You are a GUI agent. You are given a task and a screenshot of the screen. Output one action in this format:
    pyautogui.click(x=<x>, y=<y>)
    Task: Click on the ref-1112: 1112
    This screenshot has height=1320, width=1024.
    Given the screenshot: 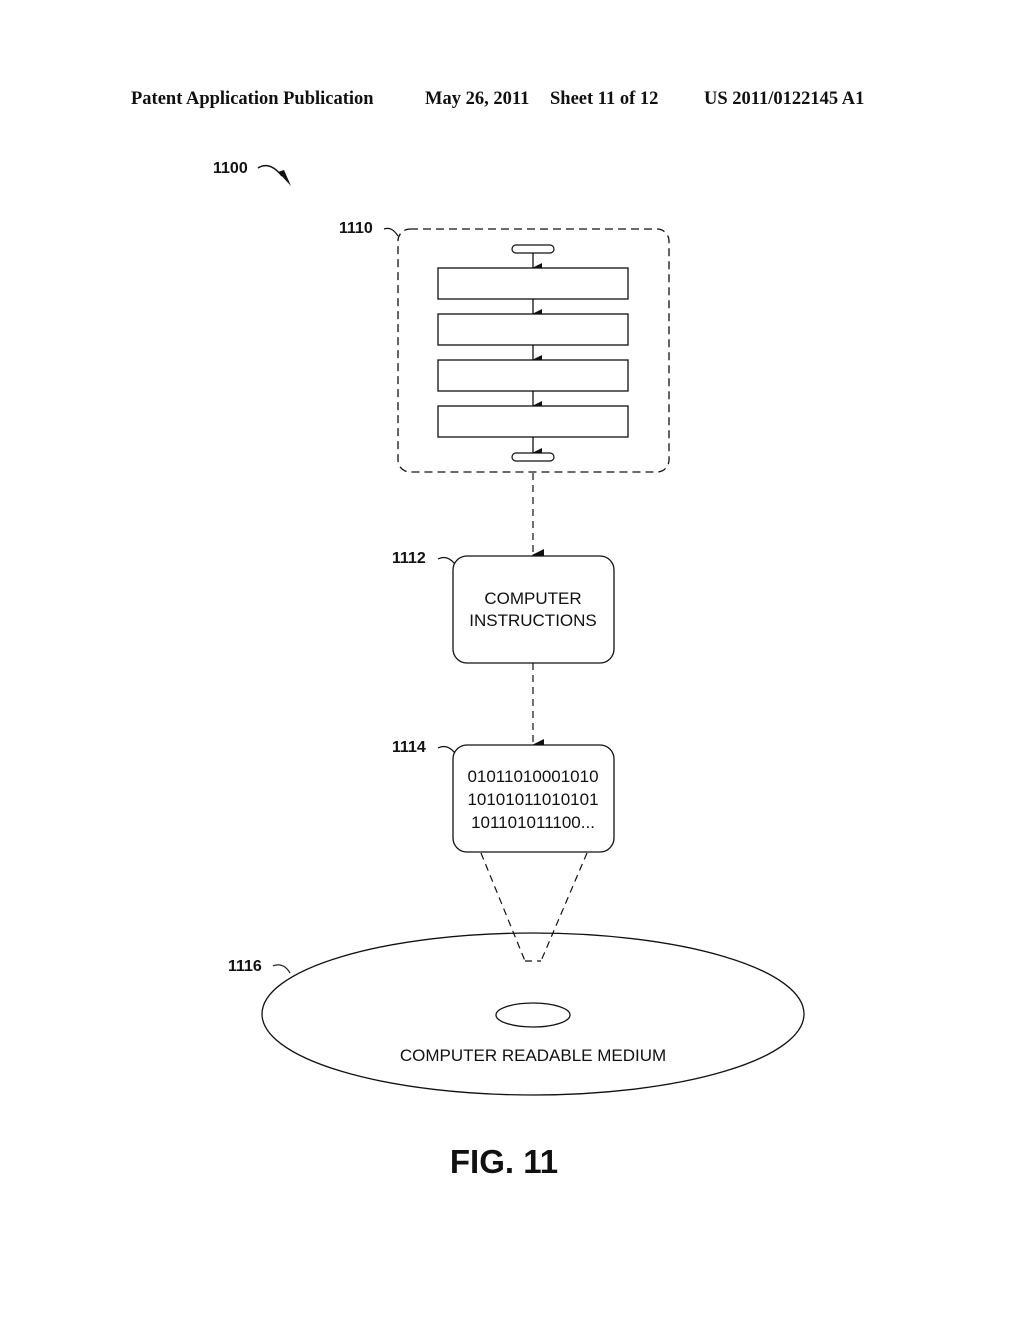 What is the action you would take?
    pyautogui.click(x=409, y=558)
    